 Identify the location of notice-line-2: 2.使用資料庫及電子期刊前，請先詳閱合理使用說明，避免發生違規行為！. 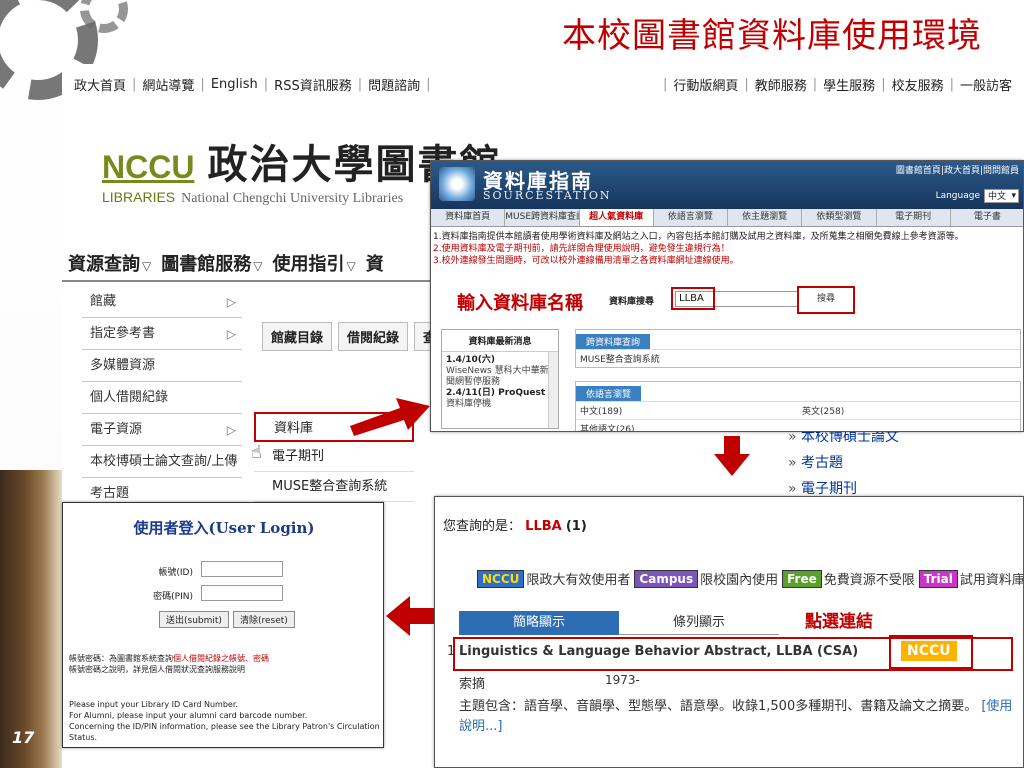
(581, 249).